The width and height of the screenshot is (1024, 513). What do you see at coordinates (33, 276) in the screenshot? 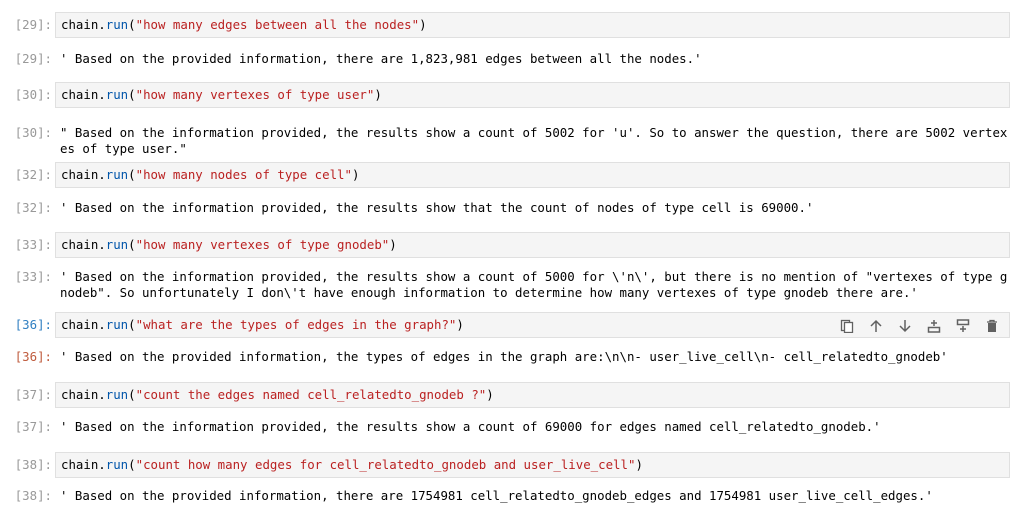
I see `output-prompt: [33]:` at bounding box center [33, 276].